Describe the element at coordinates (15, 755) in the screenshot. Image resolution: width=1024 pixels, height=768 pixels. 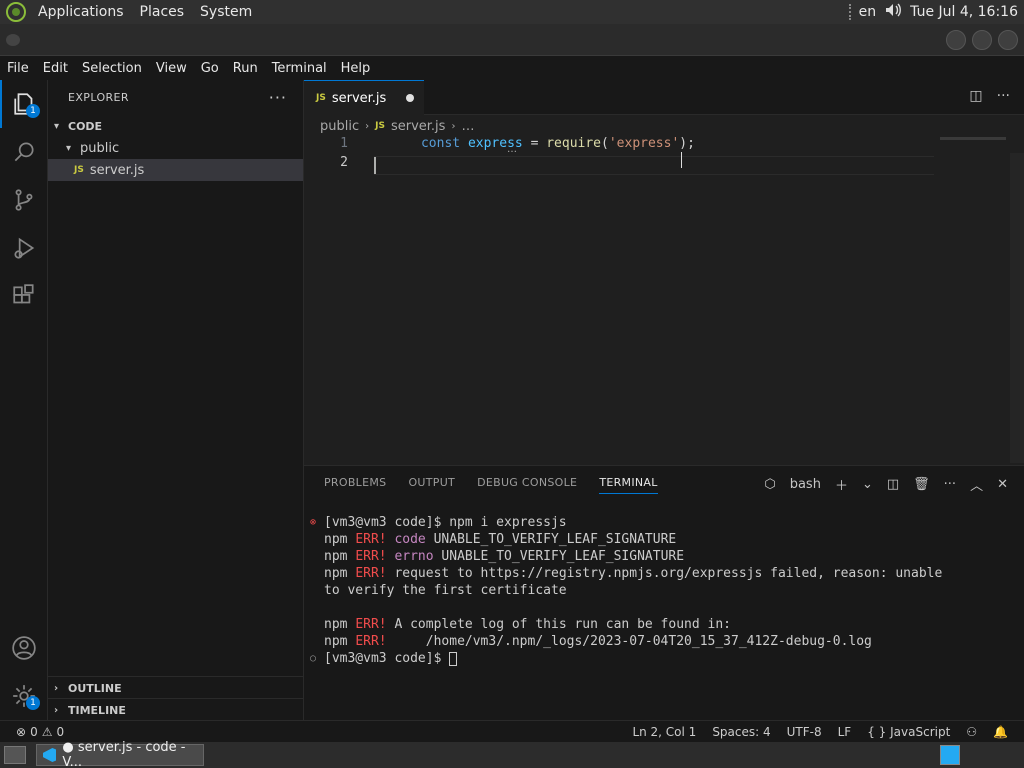
I see `show-desktop-icon` at that location.